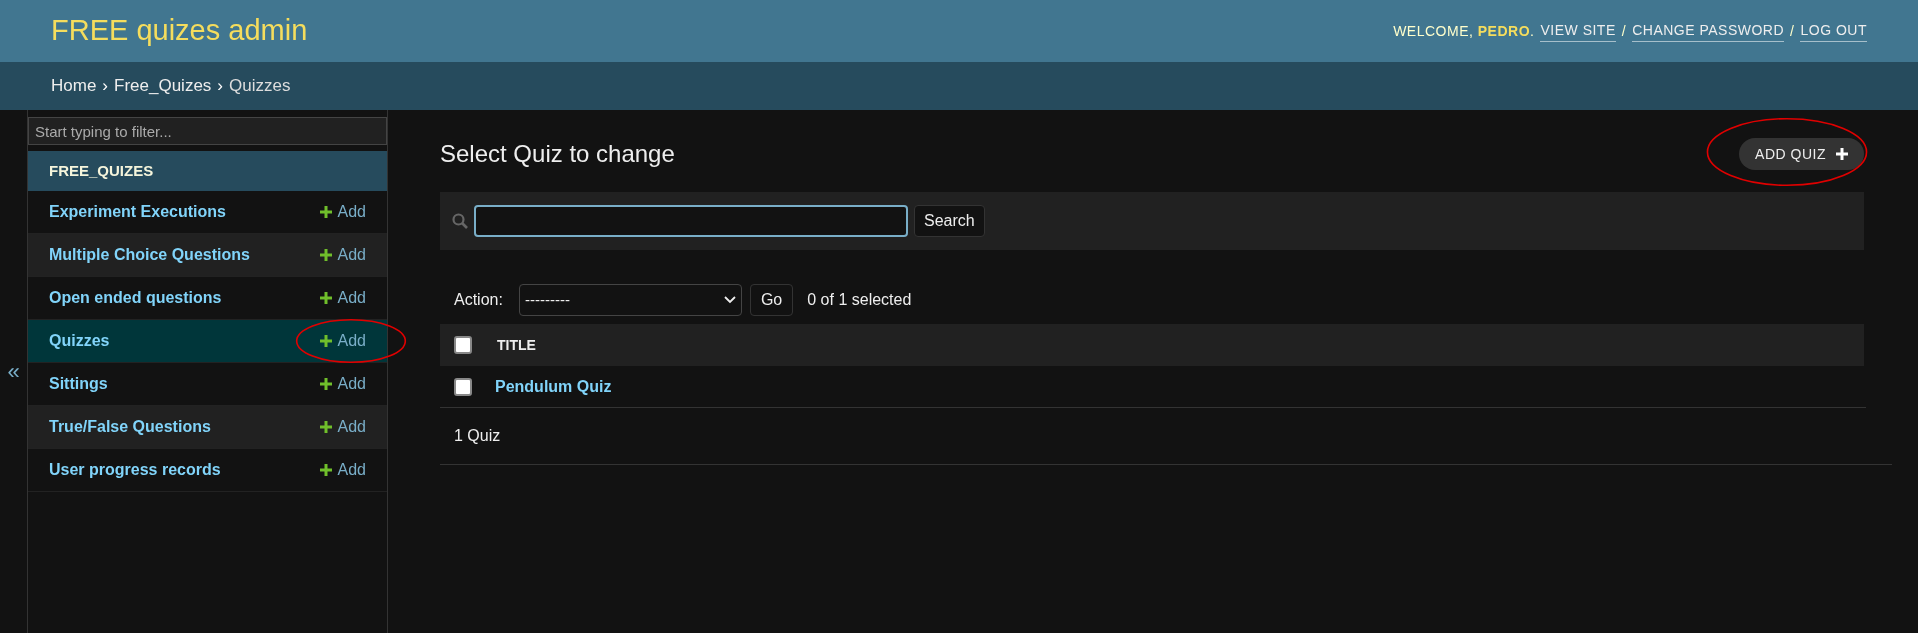  Describe the element at coordinates (163, 86) in the screenshot. I see `breadcrumb-link: Free_Quizes` at that location.